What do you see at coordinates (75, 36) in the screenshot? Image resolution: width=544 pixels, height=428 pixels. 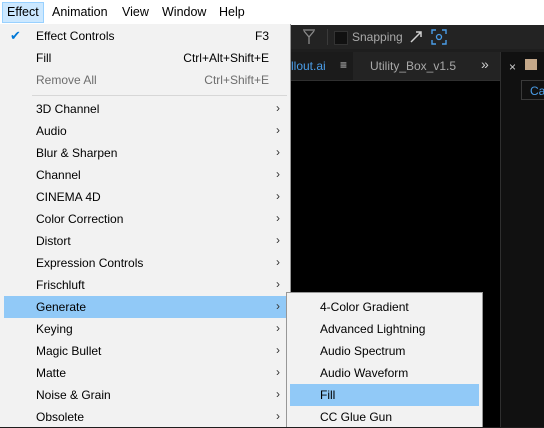 I see `menu-item-label: Effect Controls` at bounding box center [75, 36].